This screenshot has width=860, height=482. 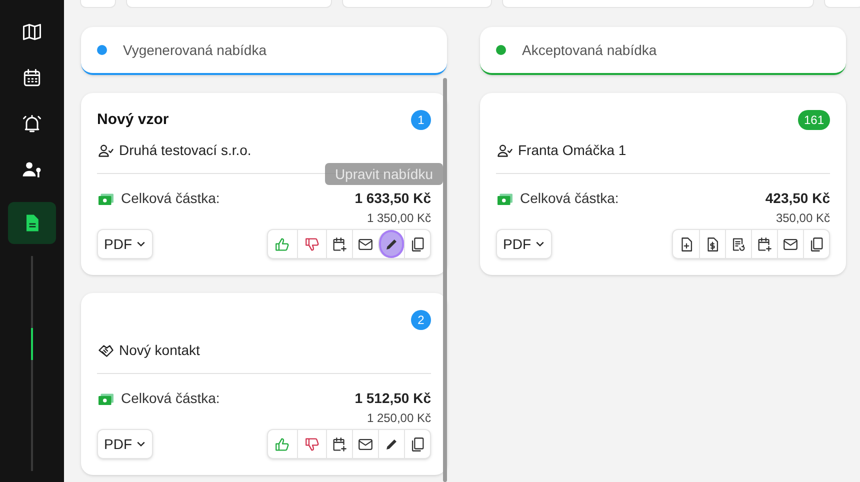 What do you see at coordinates (159, 350) in the screenshot?
I see `contact-name: Nový kontakt` at bounding box center [159, 350].